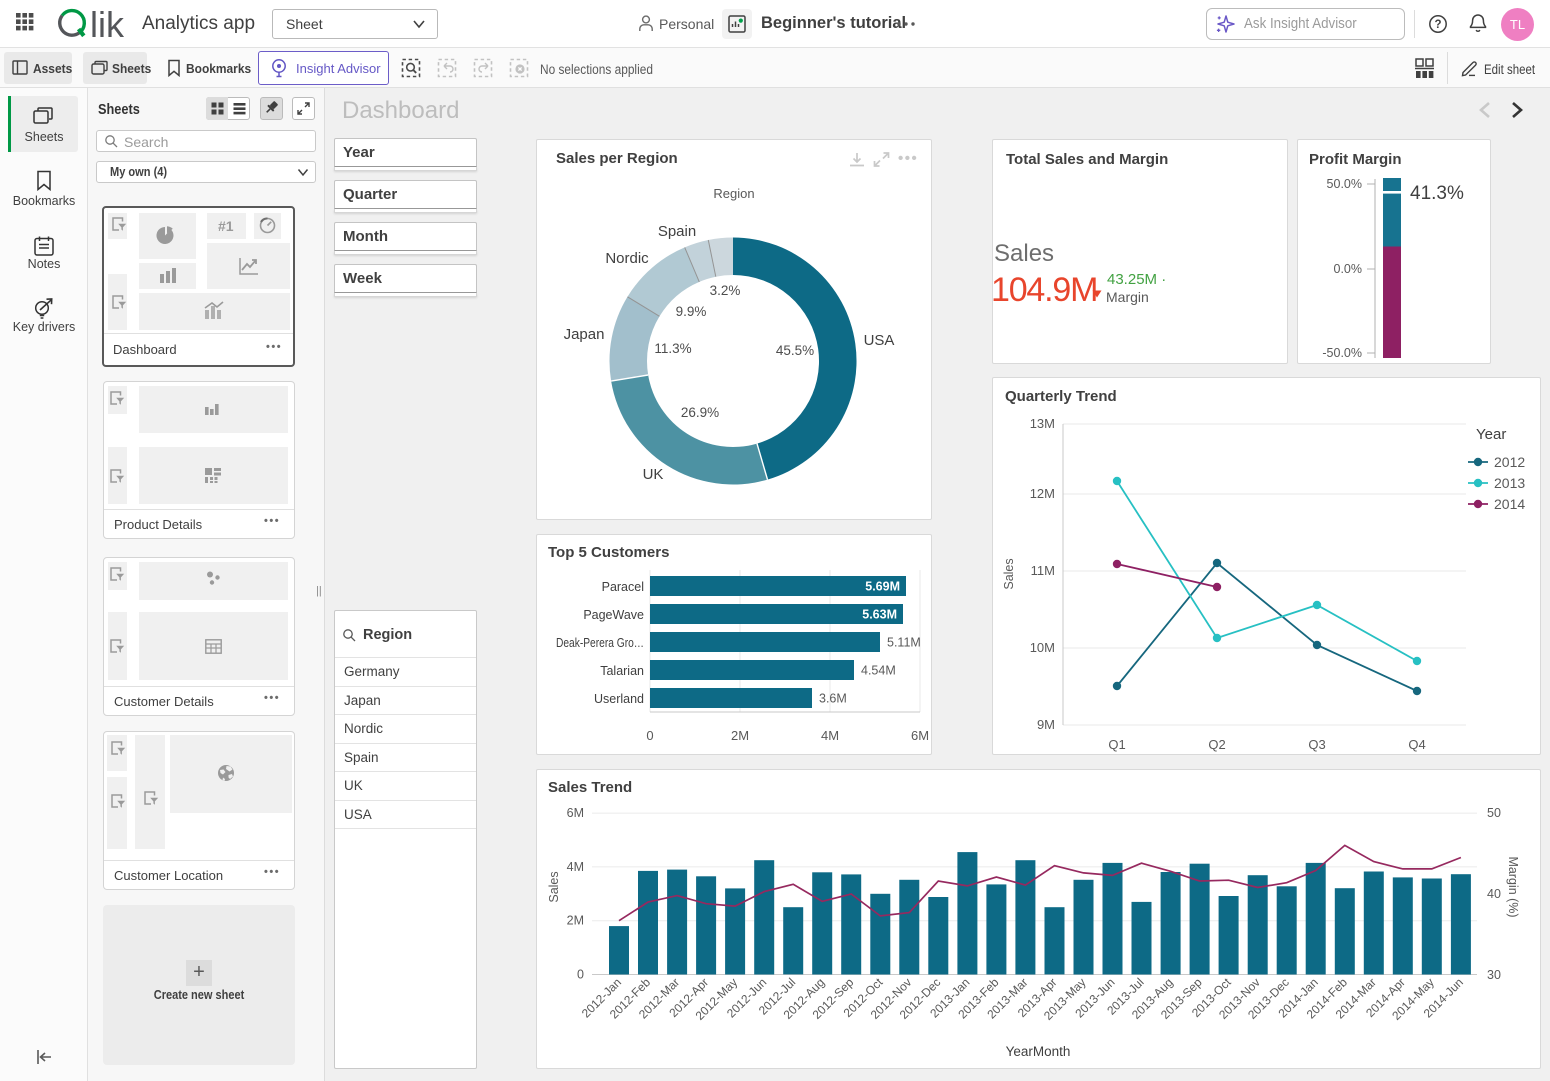 This screenshot has width=1550, height=1081. What do you see at coordinates (623, 587) in the screenshot?
I see `svg-text: Paracel` at bounding box center [623, 587].